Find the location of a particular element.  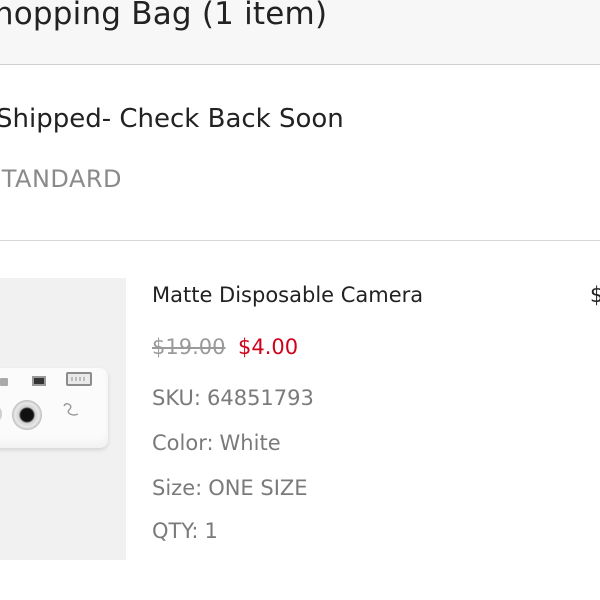

page-title: Shopping Bag (1 item) is located at coordinates (164, 16).